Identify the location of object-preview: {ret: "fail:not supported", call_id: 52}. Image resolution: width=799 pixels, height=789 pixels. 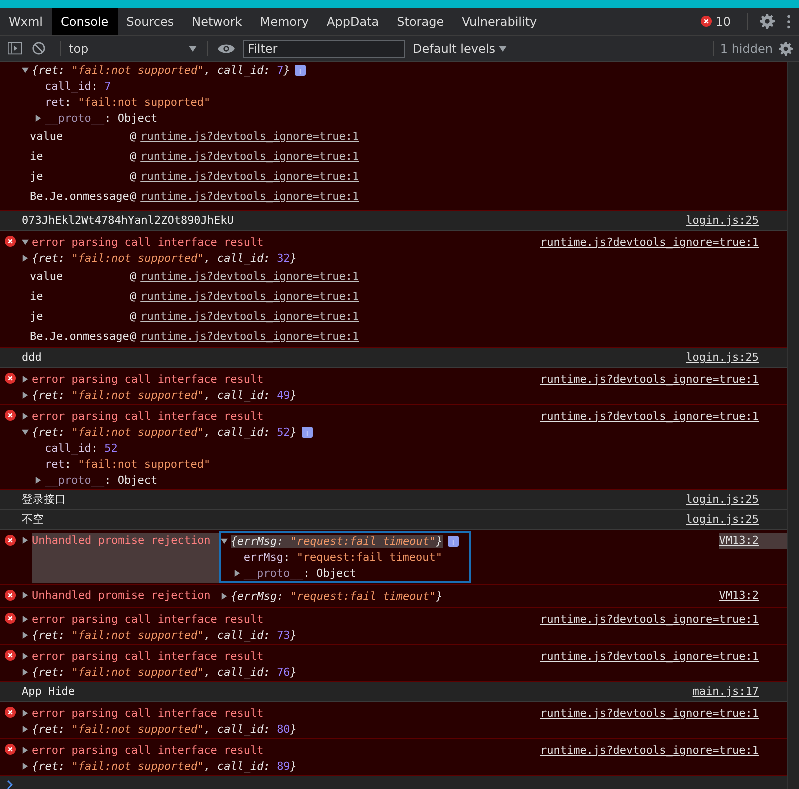
(164, 432).